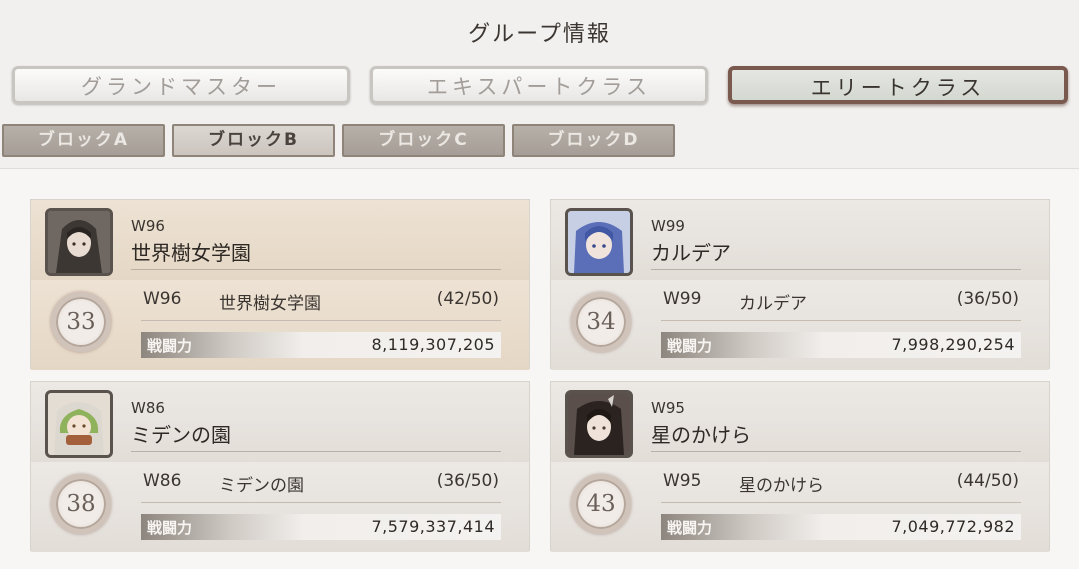  Describe the element at coordinates (280, 507) in the screenshot. I see `group-card-stats: 38 W86 ミデンの園 (36/50) 戦闘力 7,579,337,414` at that location.